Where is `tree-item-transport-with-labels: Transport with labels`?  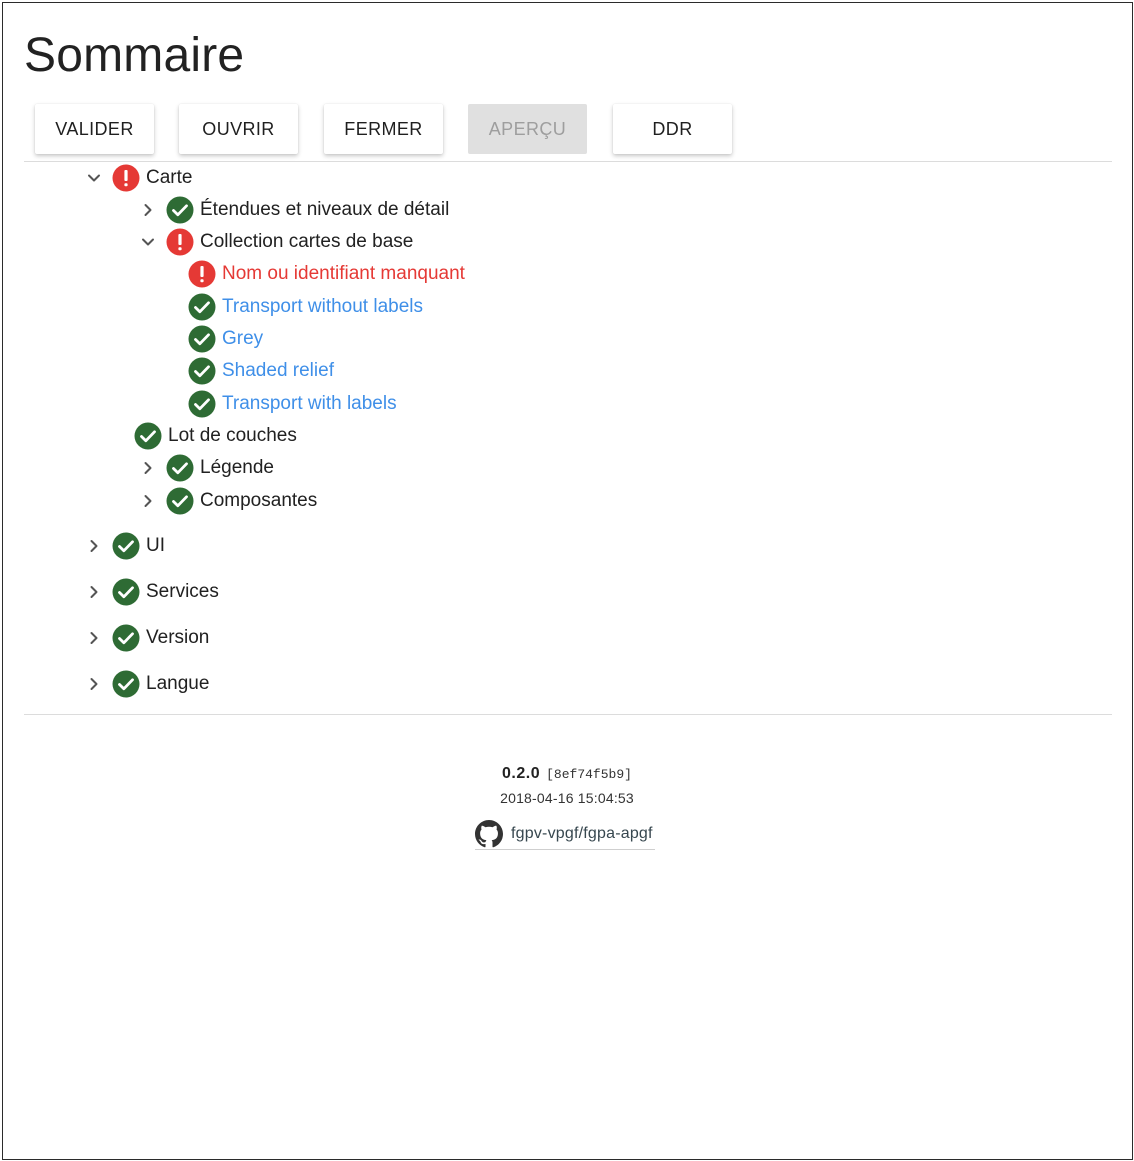 tree-item-transport-with-labels: Transport with labels is located at coordinates (292, 404).